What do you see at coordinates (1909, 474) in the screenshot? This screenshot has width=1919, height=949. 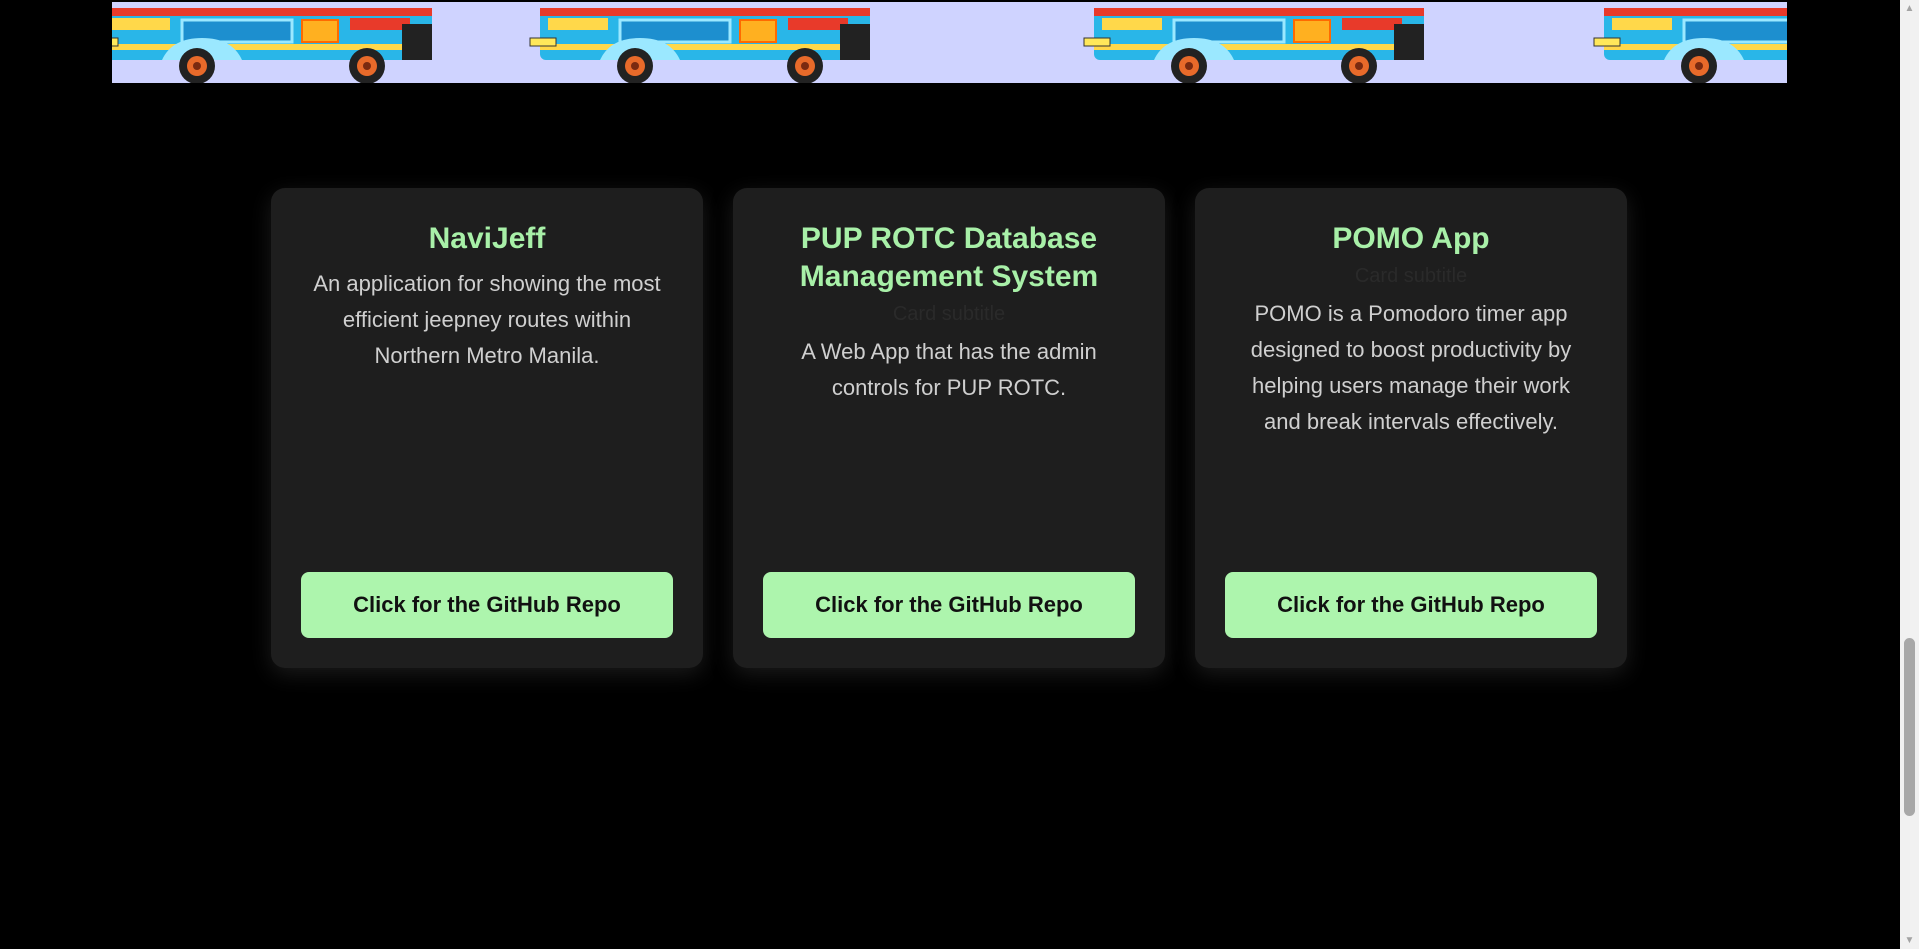 I see `vertical-scrollbar: ▲ ▼` at bounding box center [1909, 474].